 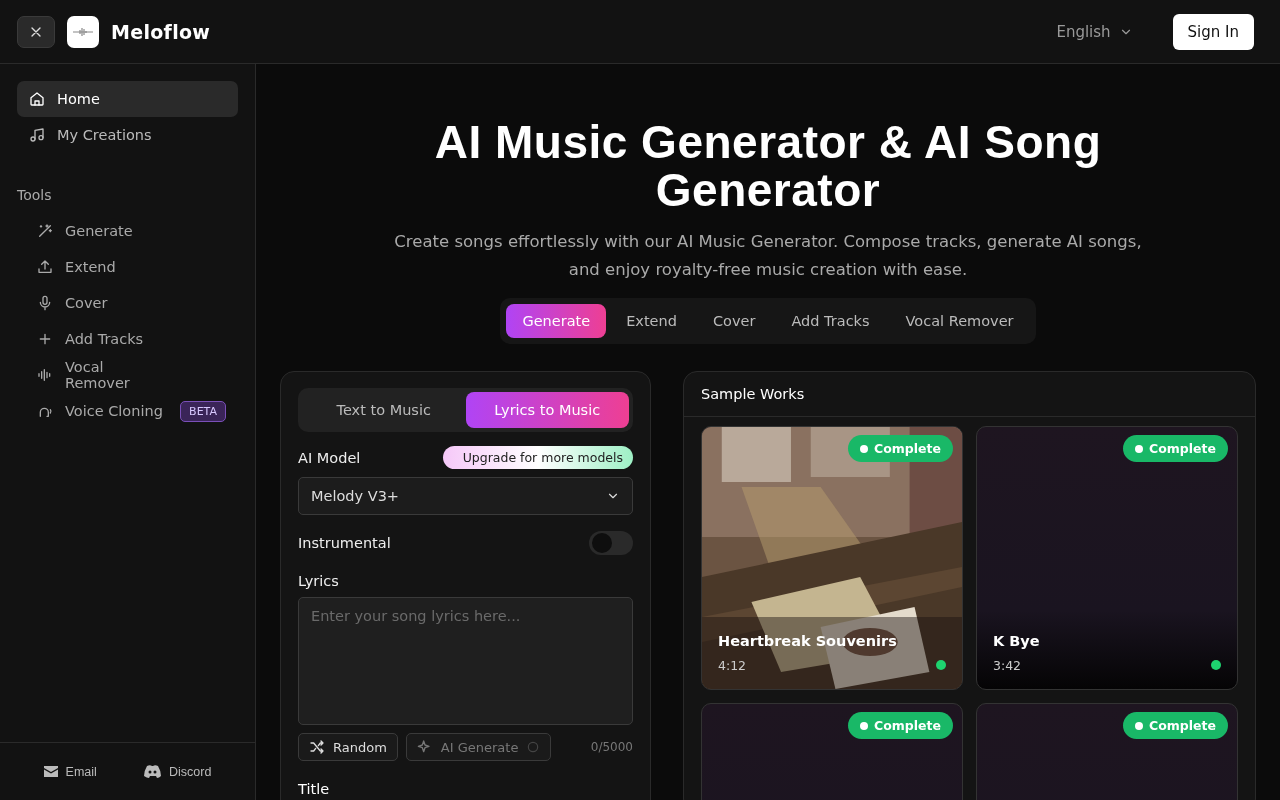 What do you see at coordinates (478, 747) in the screenshot?
I see `ai-generate-button: AI Generate` at bounding box center [478, 747].